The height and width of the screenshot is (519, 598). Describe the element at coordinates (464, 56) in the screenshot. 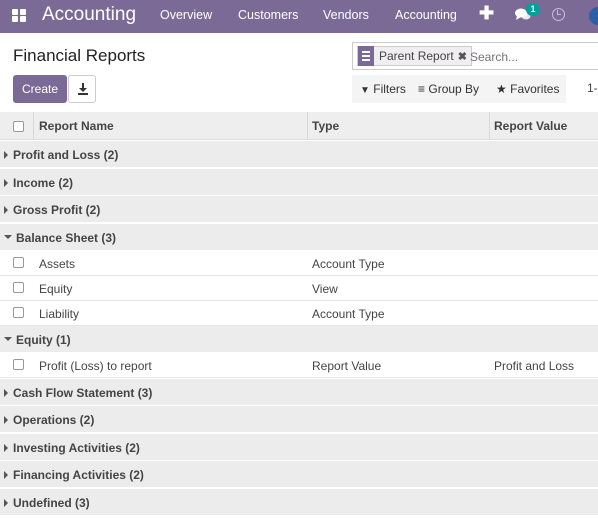

I see `facet-remove-icon: ✖` at that location.